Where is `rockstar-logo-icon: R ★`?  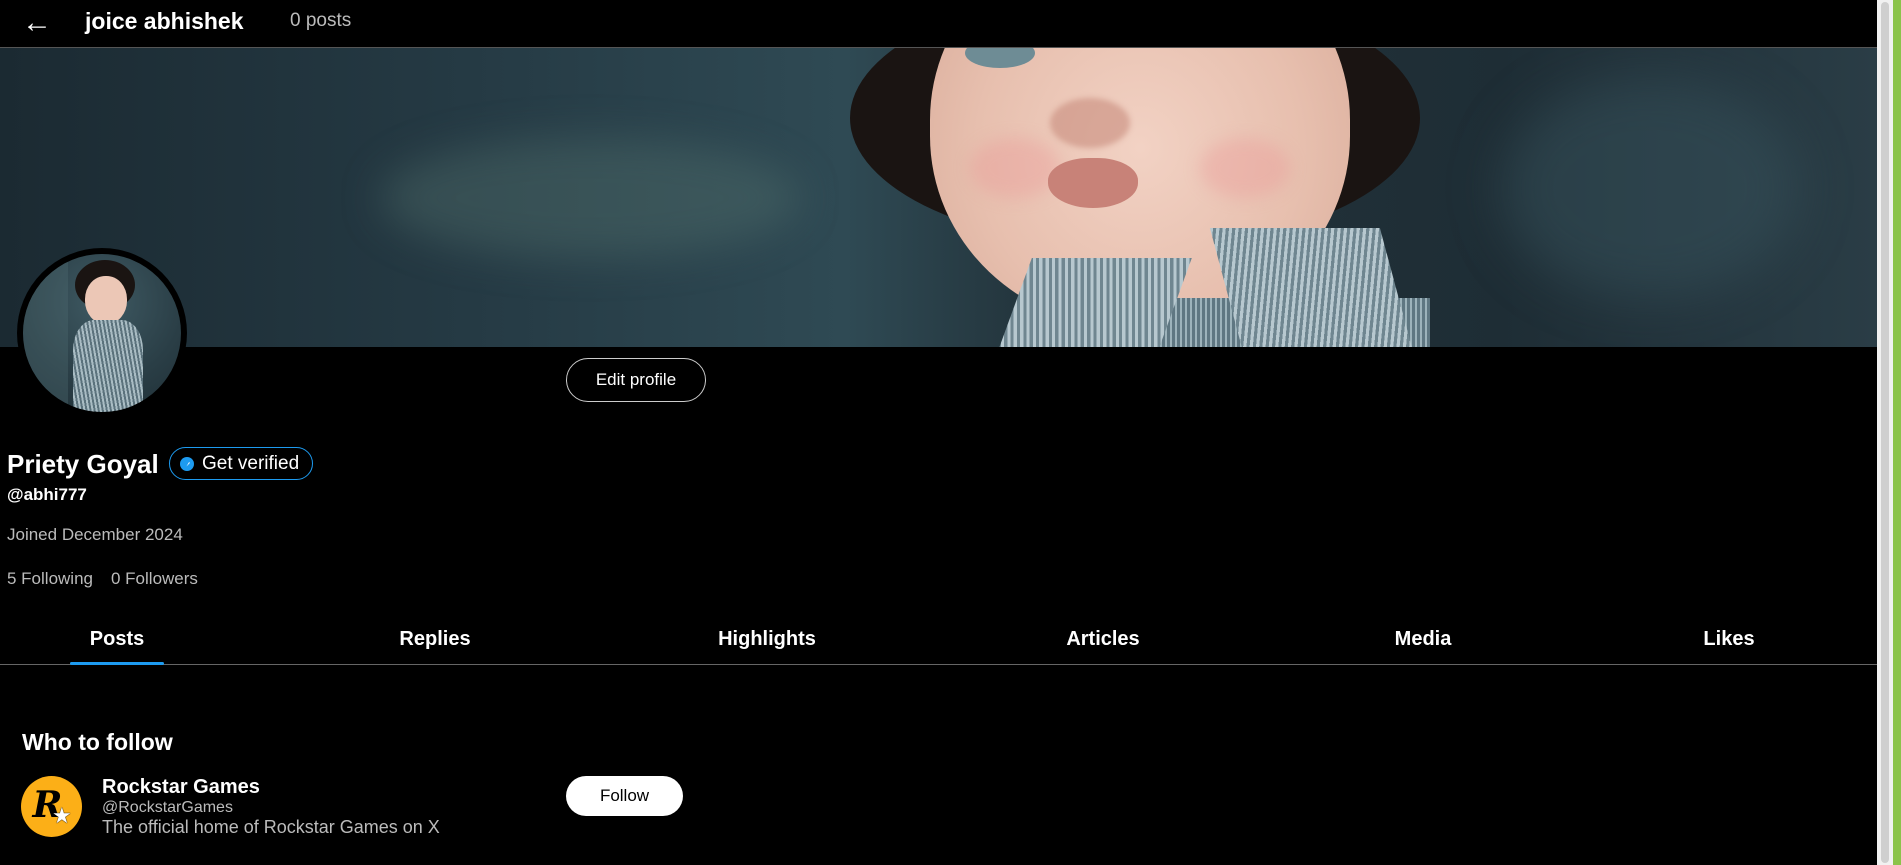
rockstar-logo-icon: R ★ is located at coordinates (51, 806).